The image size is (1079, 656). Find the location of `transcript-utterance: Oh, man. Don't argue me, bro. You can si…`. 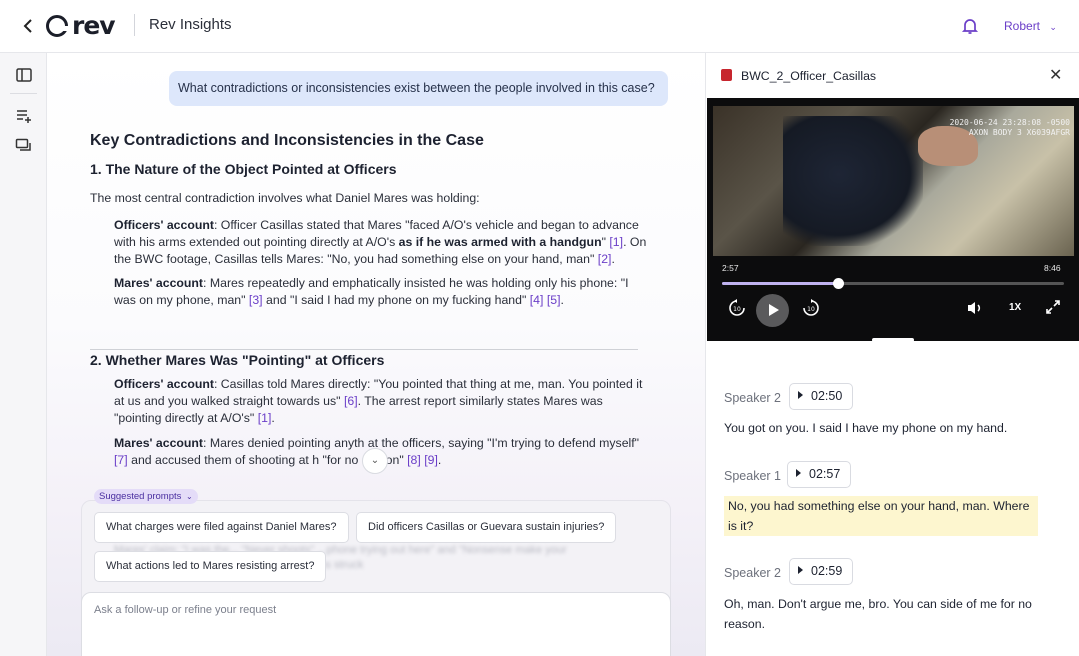

transcript-utterance: Oh, man. Don't argue me, bro. You can si… is located at coordinates (878, 614).